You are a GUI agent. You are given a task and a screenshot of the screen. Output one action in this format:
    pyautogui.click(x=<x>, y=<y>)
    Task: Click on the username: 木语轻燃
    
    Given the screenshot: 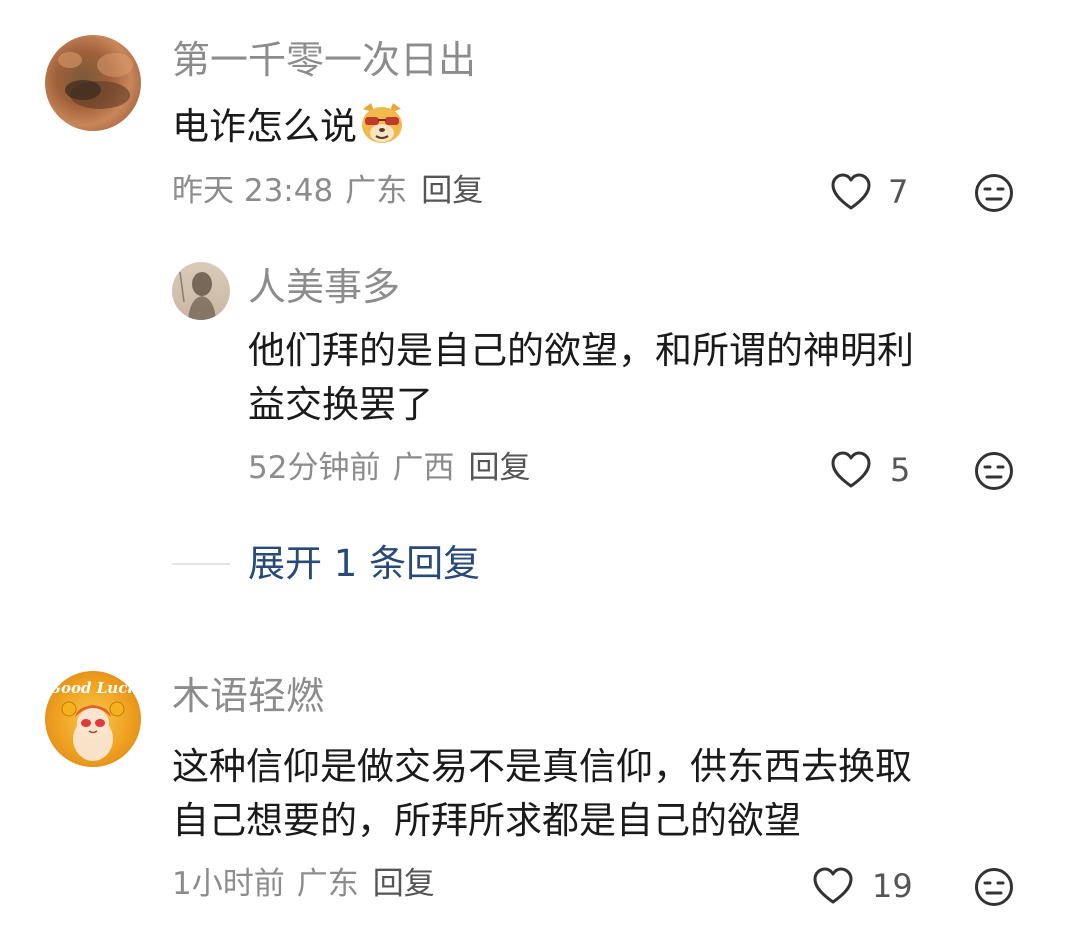 What is the action you would take?
    pyautogui.click(x=248, y=696)
    